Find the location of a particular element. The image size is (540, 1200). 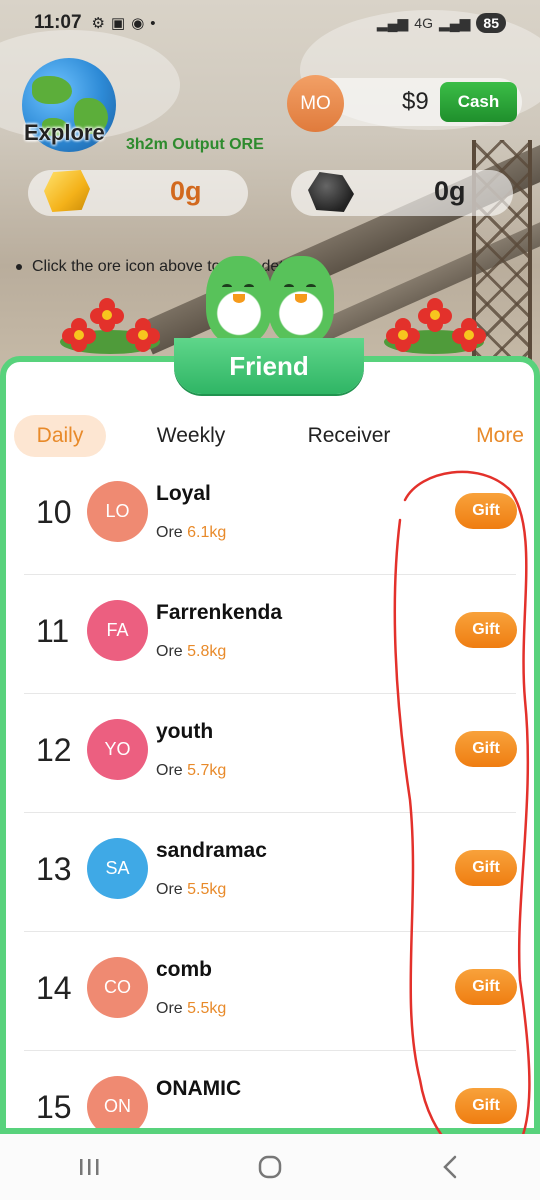

tab-weekly: Weekly is located at coordinates (191, 436).